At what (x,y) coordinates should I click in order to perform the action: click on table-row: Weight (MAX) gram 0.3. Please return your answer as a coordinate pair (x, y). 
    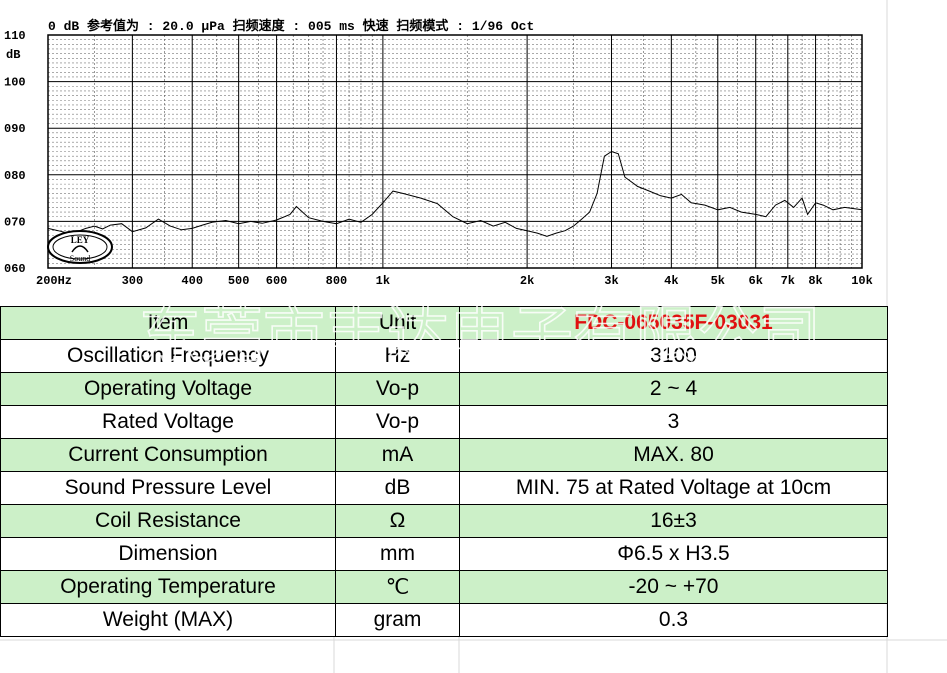
    Looking at the image, I should click on (444, 620).